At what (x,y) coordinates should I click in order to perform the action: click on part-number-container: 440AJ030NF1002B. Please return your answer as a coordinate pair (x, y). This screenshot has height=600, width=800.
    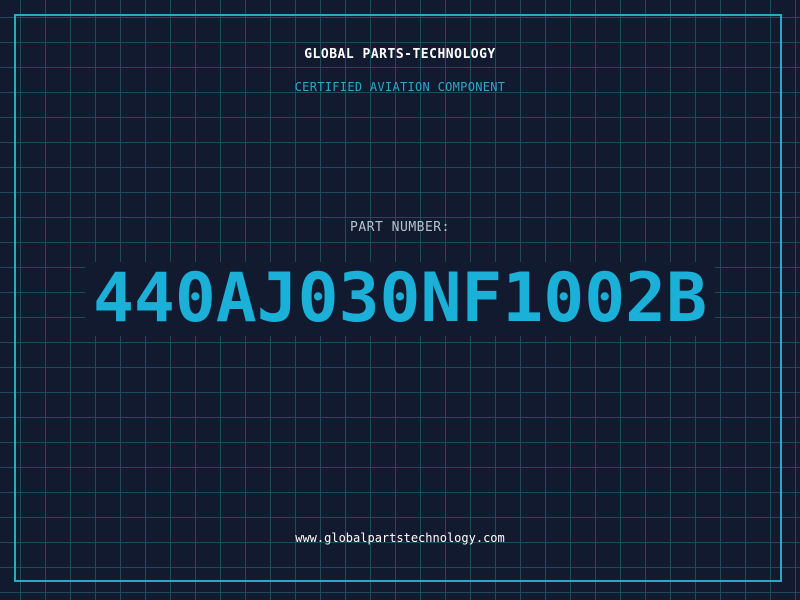
    Looking at the image, I should click on (400, 299).